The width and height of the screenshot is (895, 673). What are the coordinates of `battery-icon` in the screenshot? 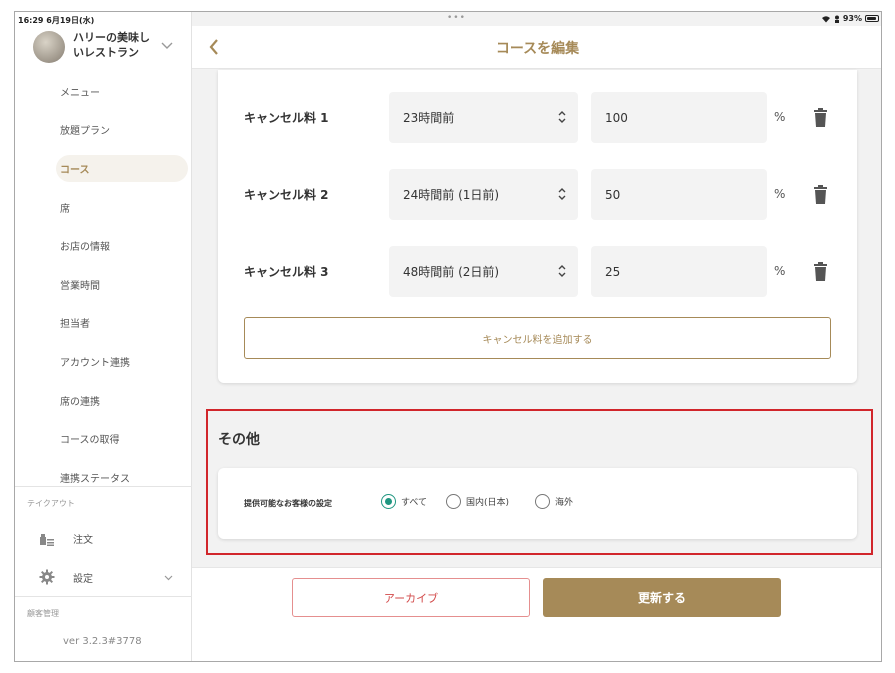 It's located at (872, 18).